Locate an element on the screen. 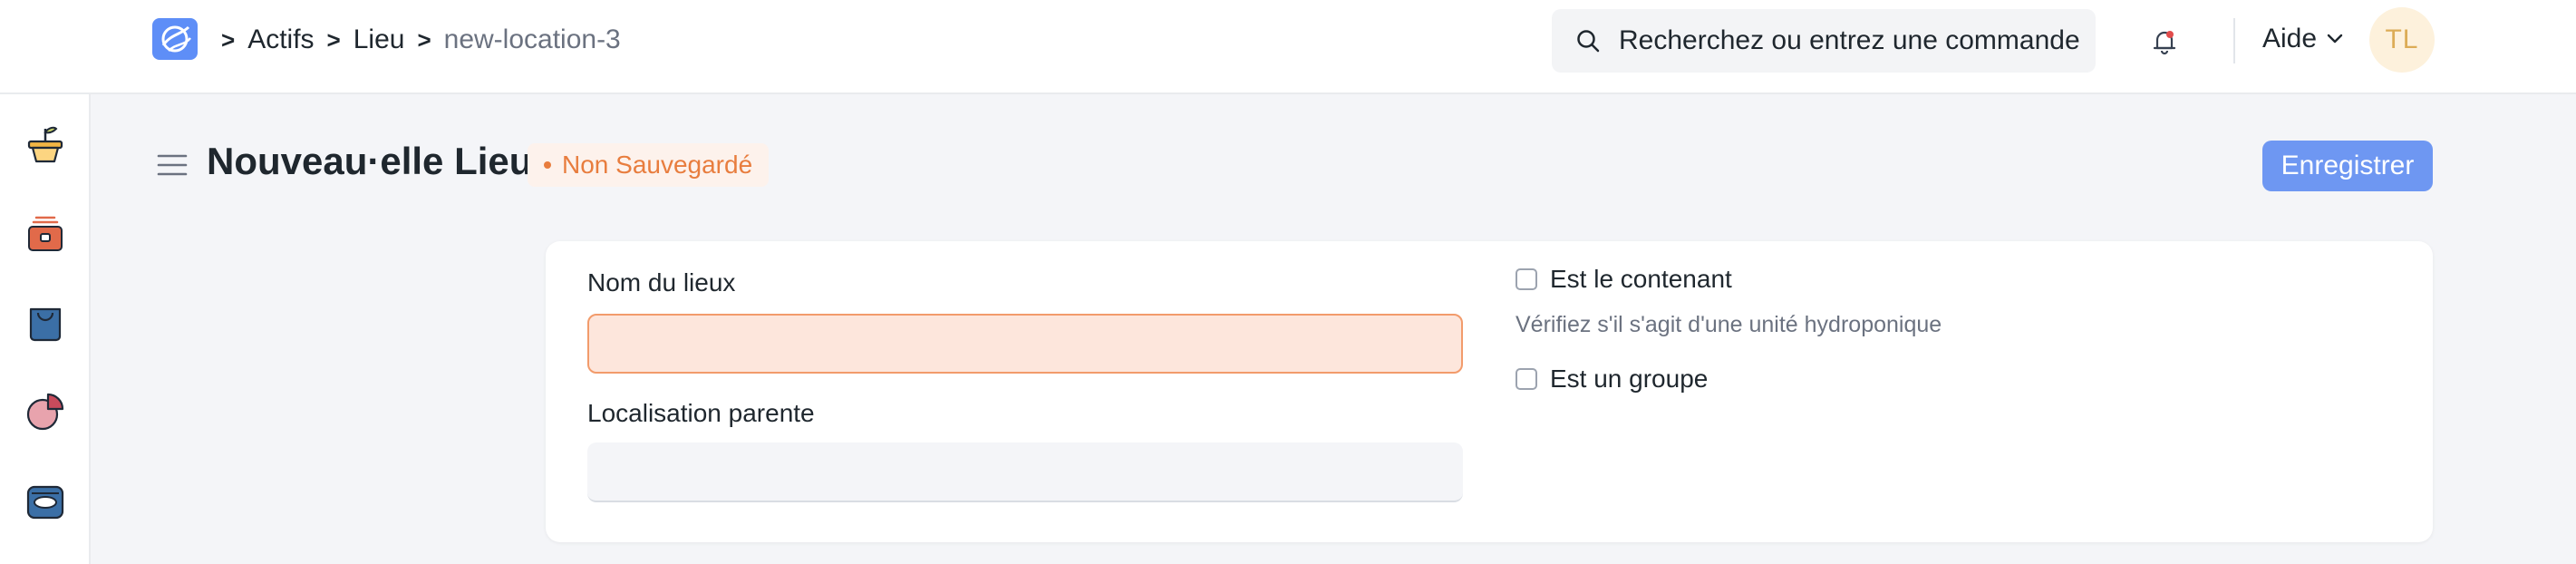 The height and width of the screenshot is (564, 2576). navbar-divider is located at coordinates (2234, 40).